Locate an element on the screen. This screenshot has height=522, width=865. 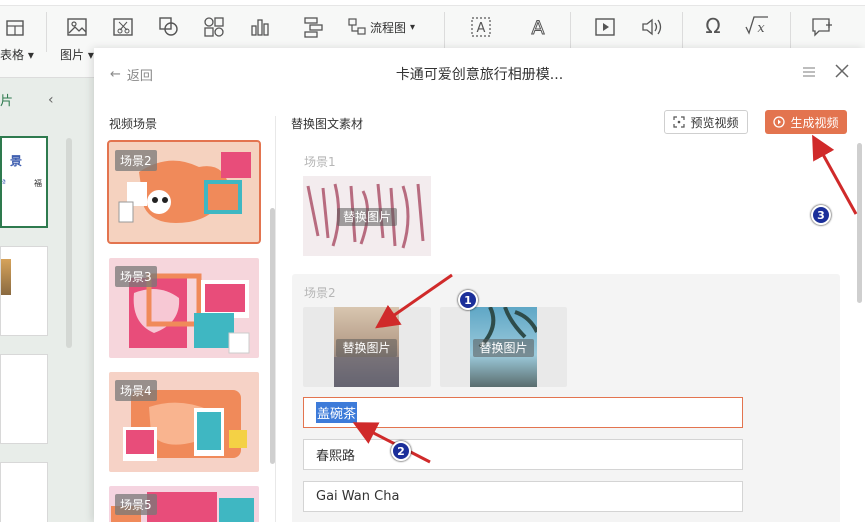
scene1-image: 替换图片 is located at coordinates (367, 216).